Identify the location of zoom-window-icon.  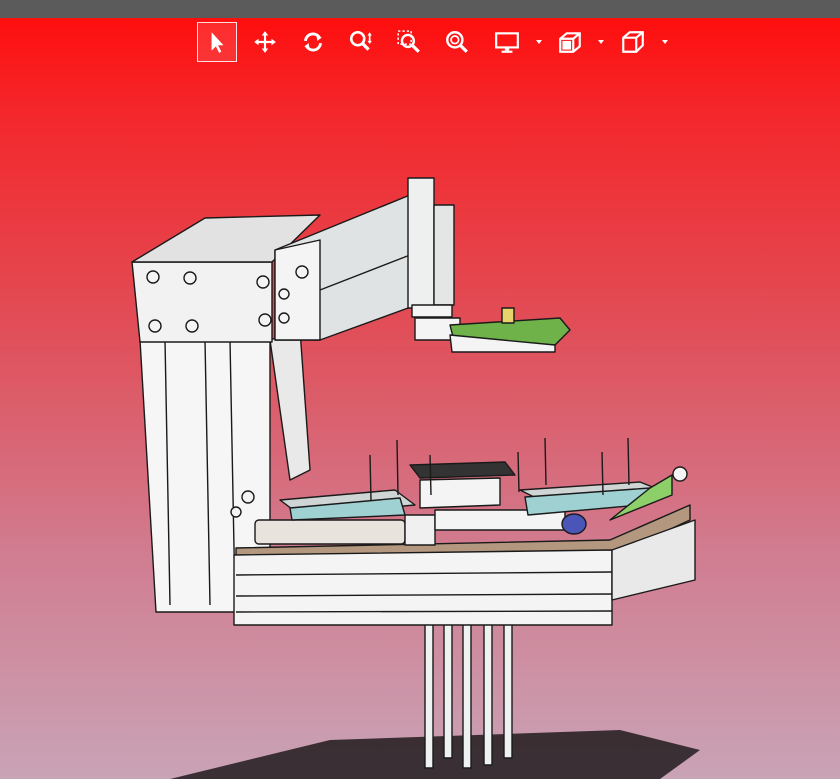
(408, 41).